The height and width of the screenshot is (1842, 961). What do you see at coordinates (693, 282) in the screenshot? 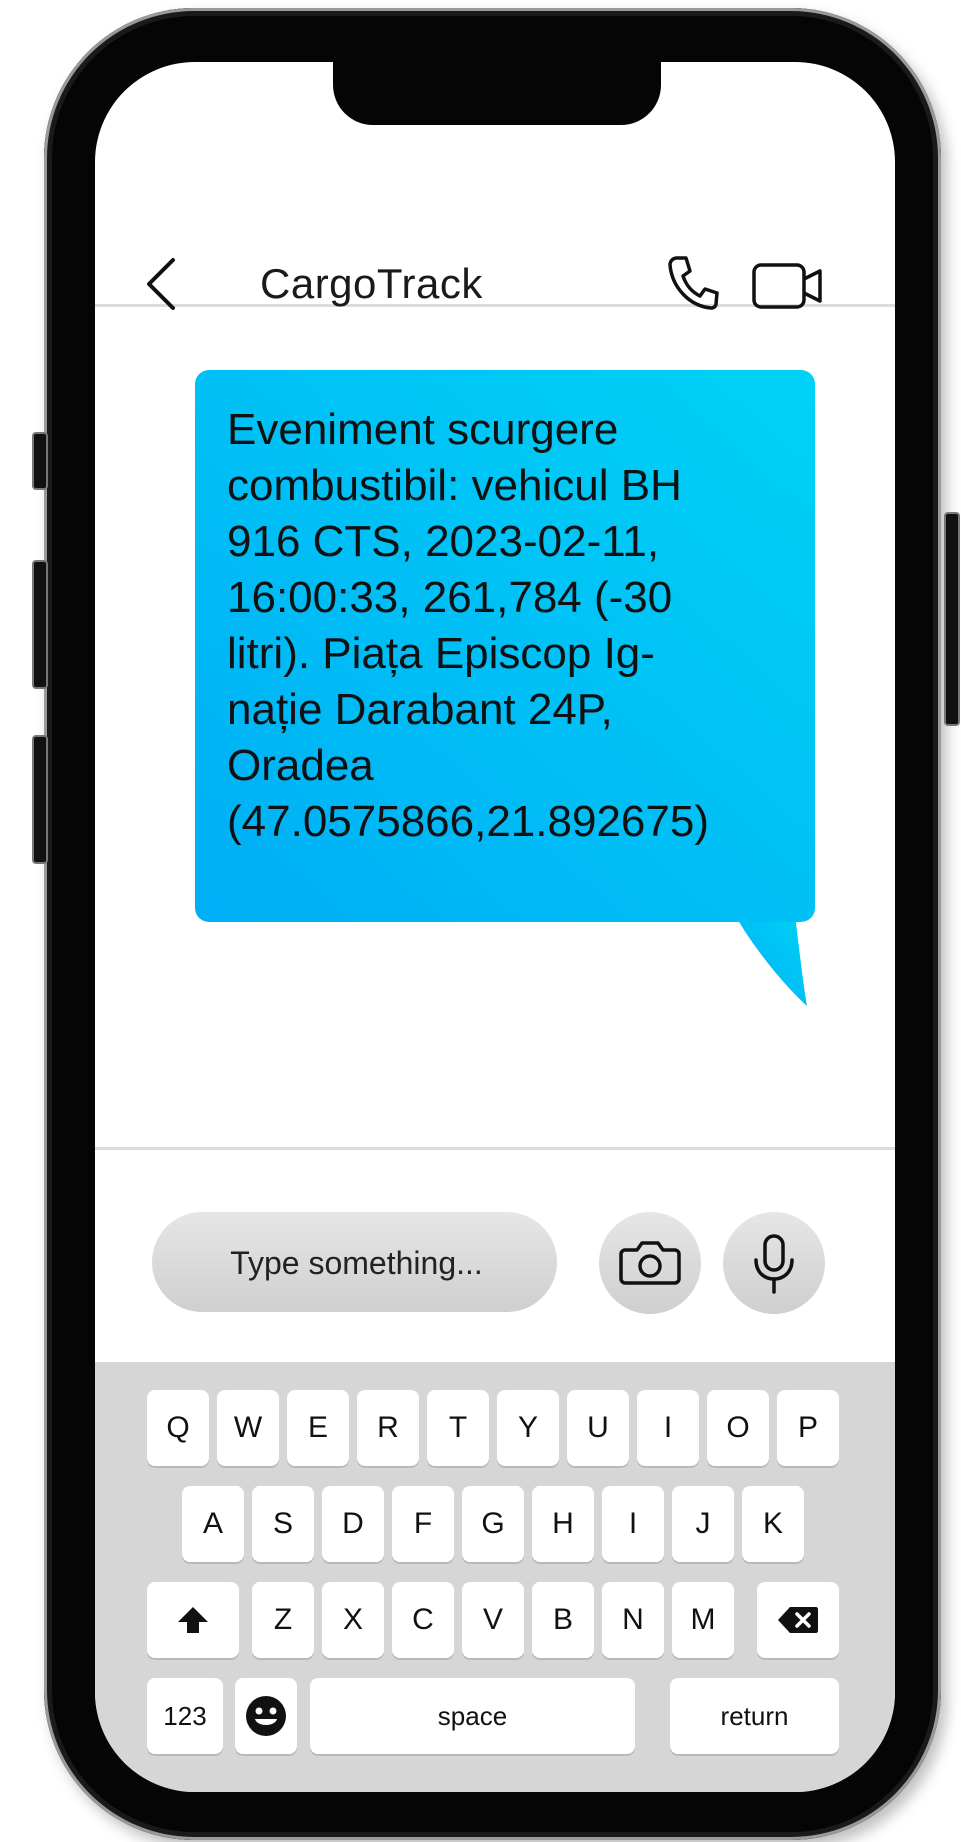
I see `phone-icon` at bounding box center [693, 282].